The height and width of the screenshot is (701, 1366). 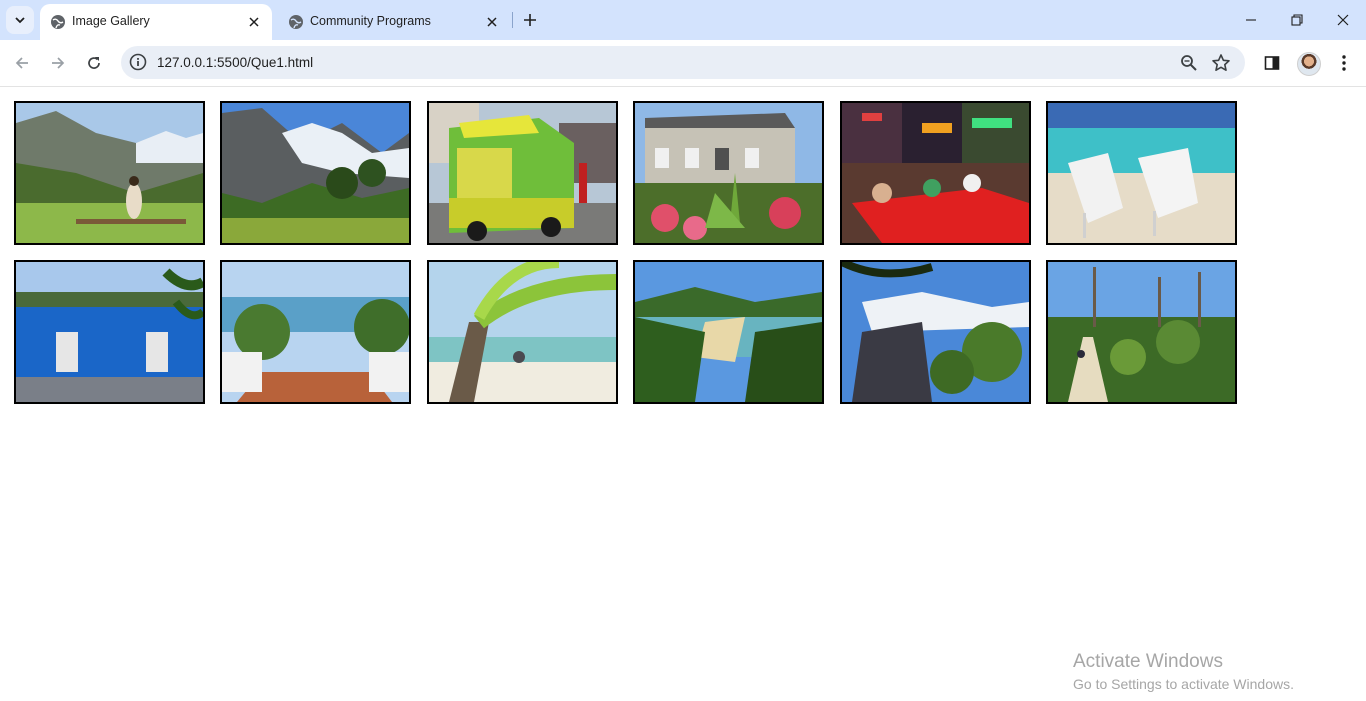 I want to click on forward-button, so click(x=58, y=63).